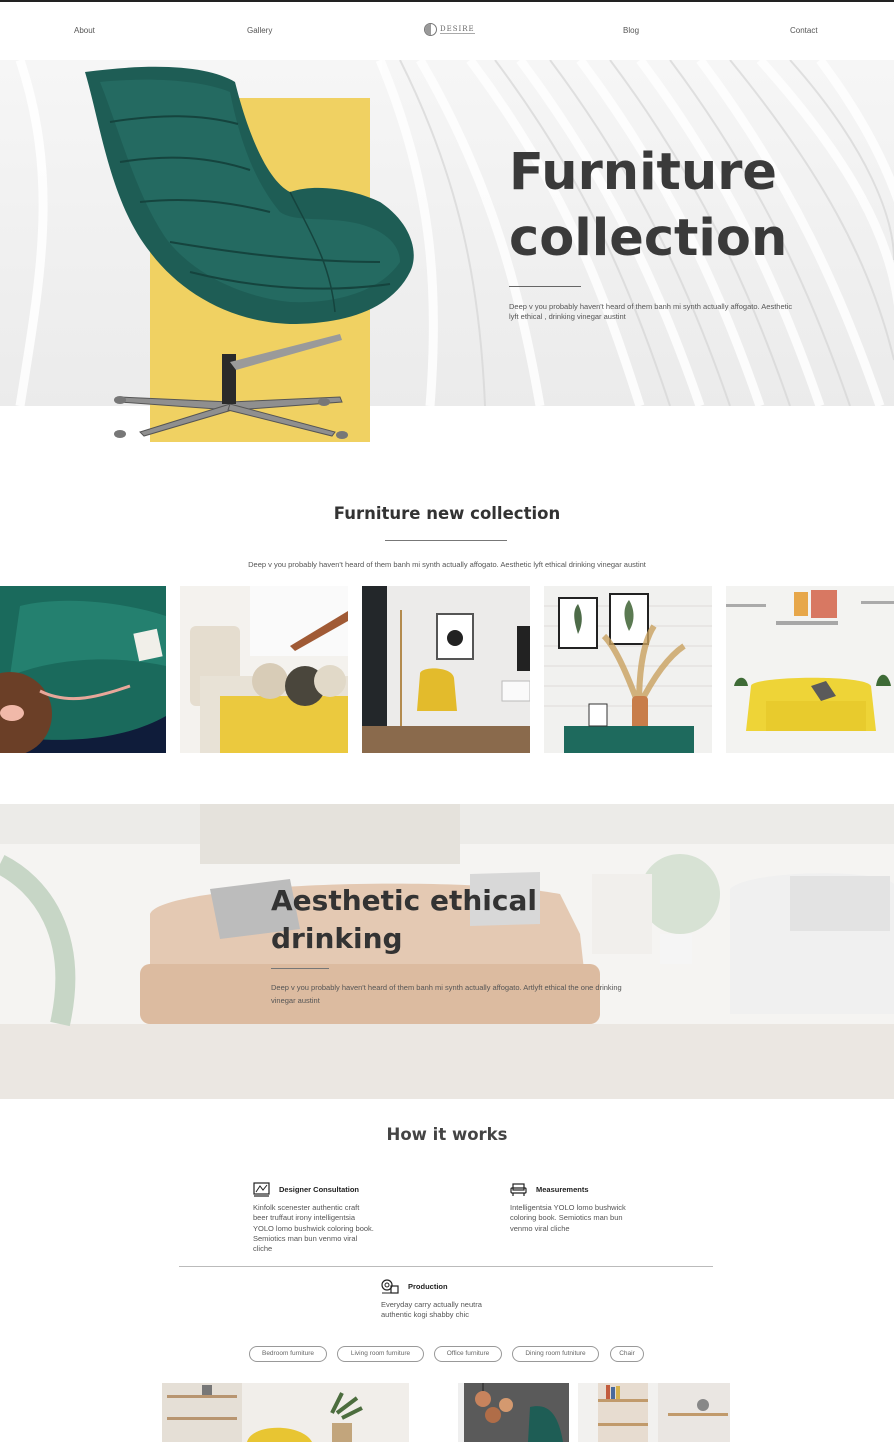  Describe the element at coordinates (264, 669) in the screenshot. I see `gallery-image-yellow-cushion-sofa` at that location.